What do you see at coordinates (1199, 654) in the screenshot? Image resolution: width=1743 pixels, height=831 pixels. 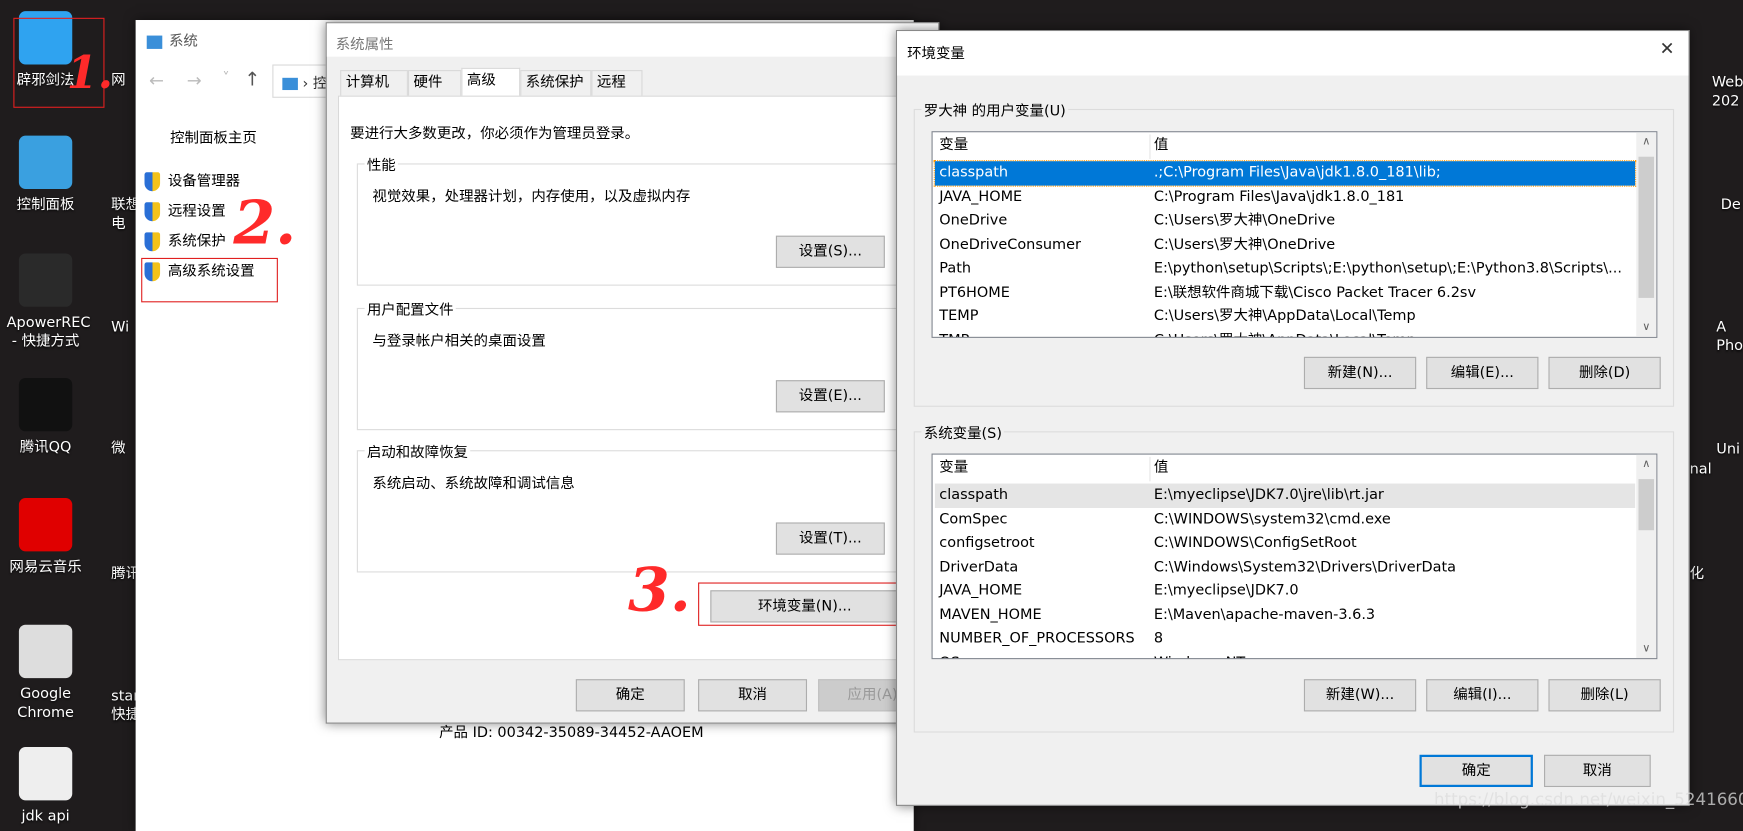 I see `variable-value: Windows_NT` at bounding box center [1199, 654].